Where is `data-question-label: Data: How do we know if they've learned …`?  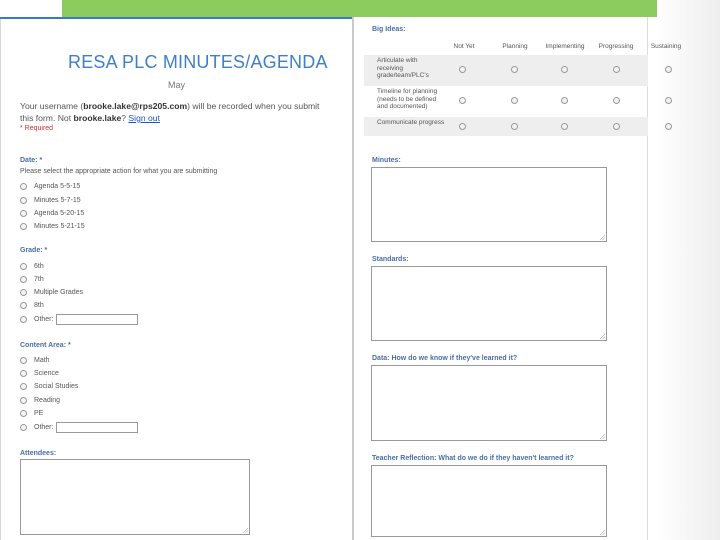 data-question-label: Data: How do we know if they've learned … is located at coordinates (445, 358).